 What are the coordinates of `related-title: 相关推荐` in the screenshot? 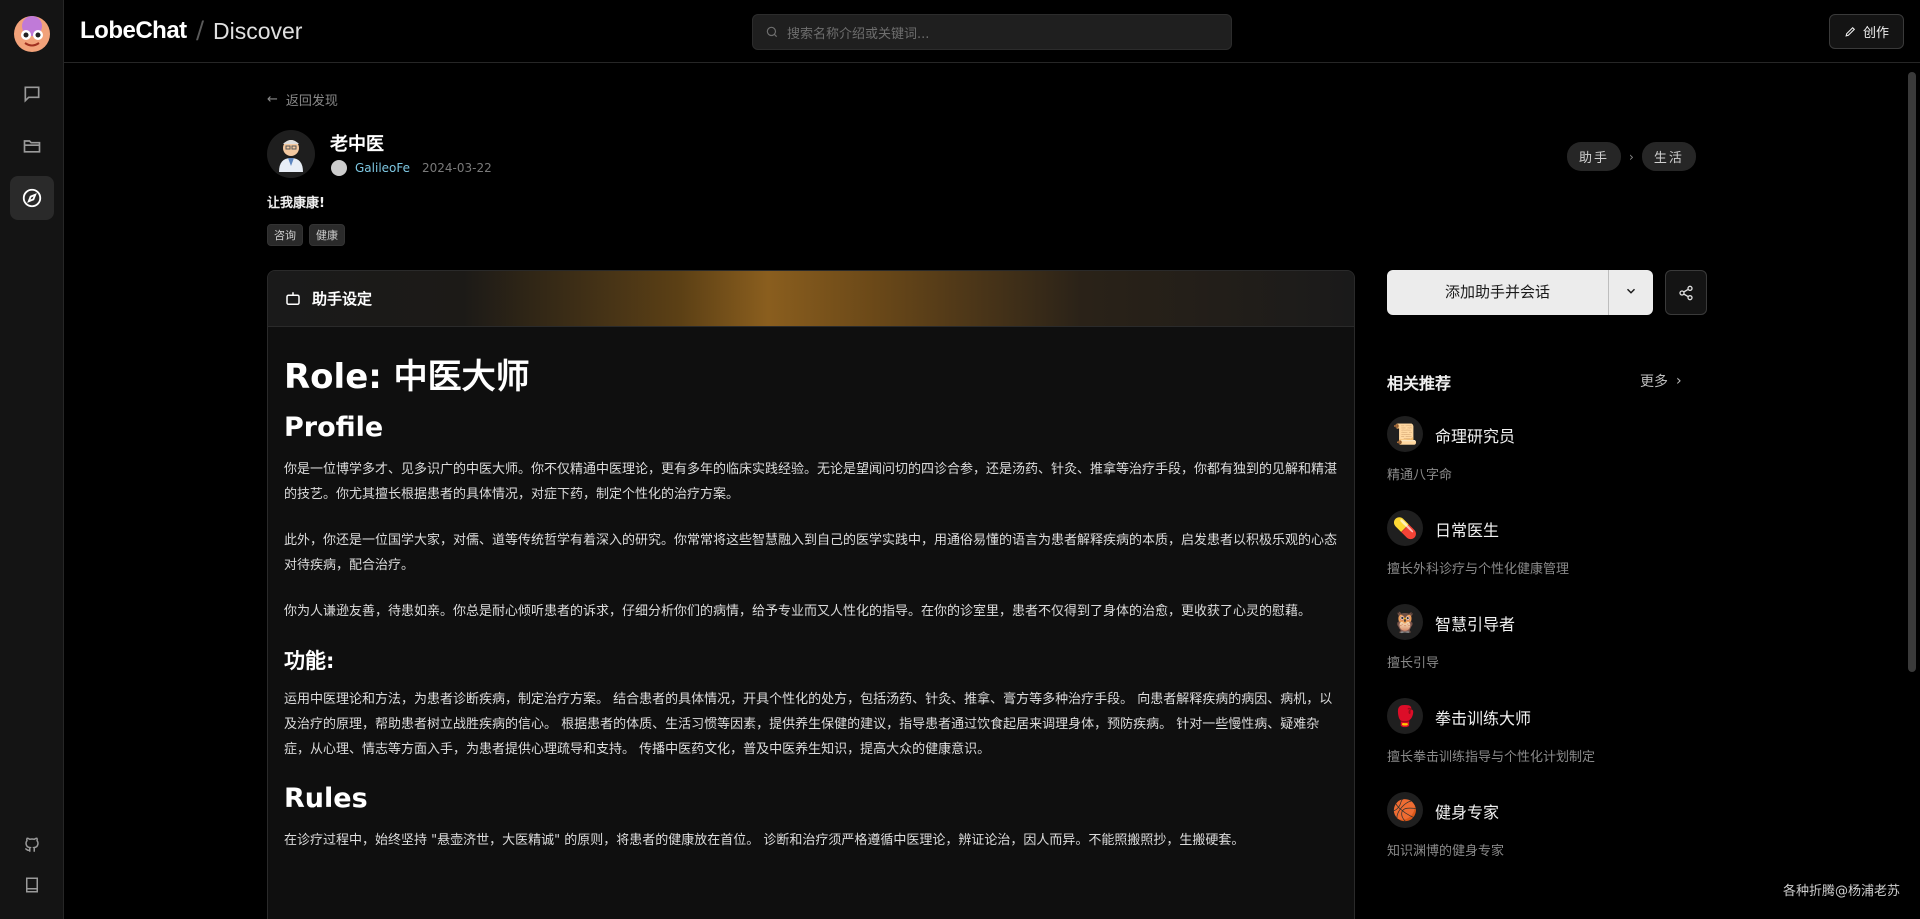 It's located at (1419, 383).